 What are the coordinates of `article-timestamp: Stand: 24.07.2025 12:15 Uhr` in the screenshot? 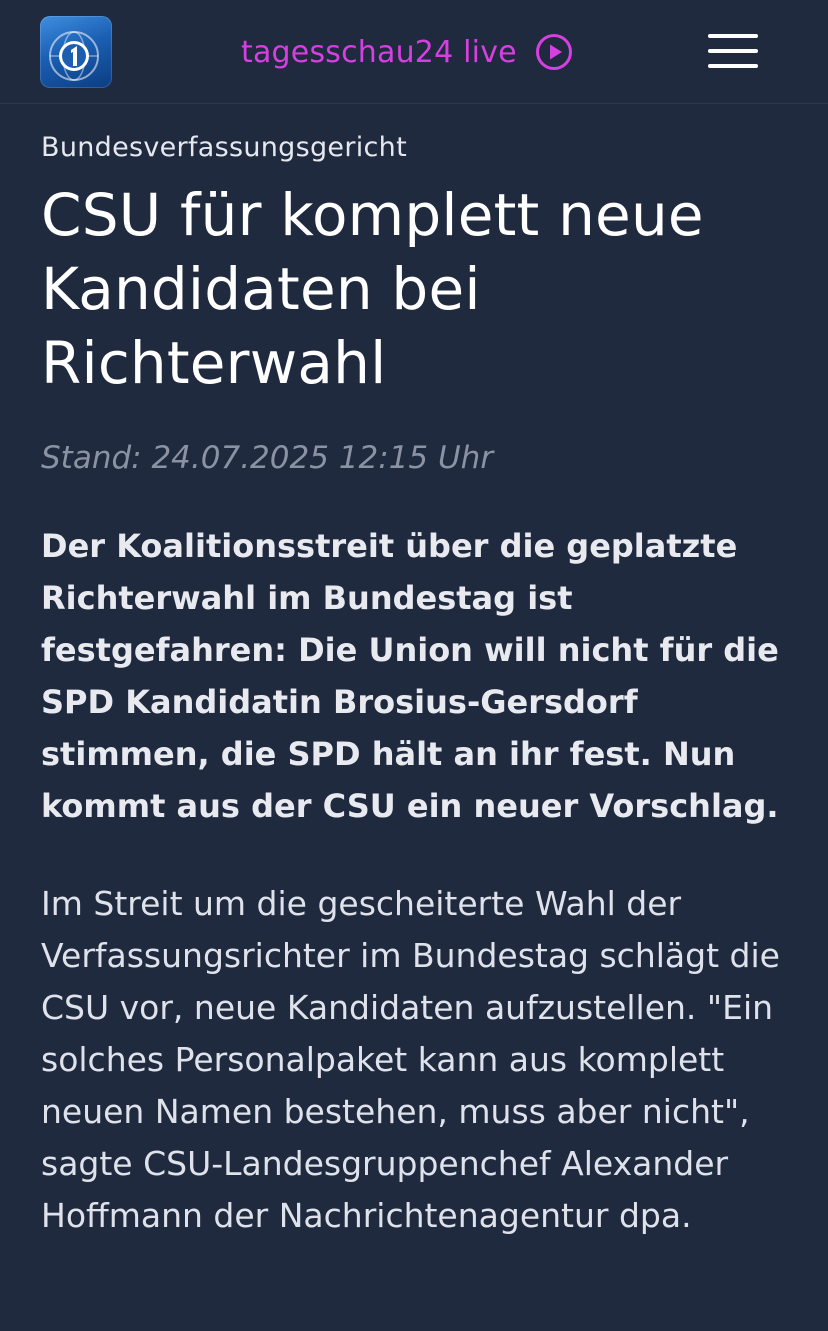 It's located at (267, 458).